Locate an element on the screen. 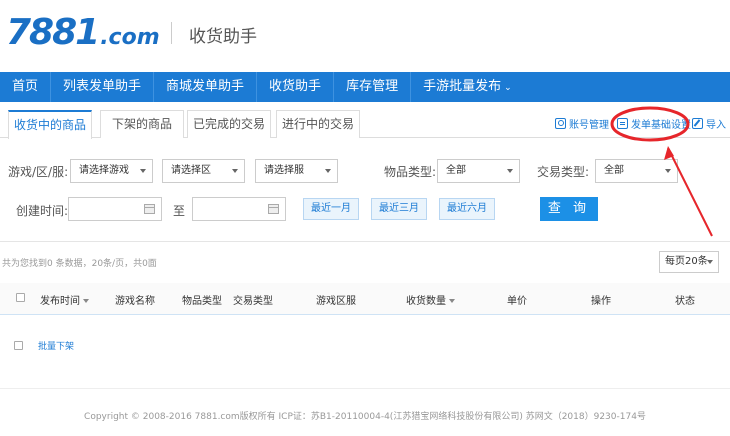 This screenshot has height=436, width=730. page-size-select: 每页20条 is located at coordinates (689, 262).